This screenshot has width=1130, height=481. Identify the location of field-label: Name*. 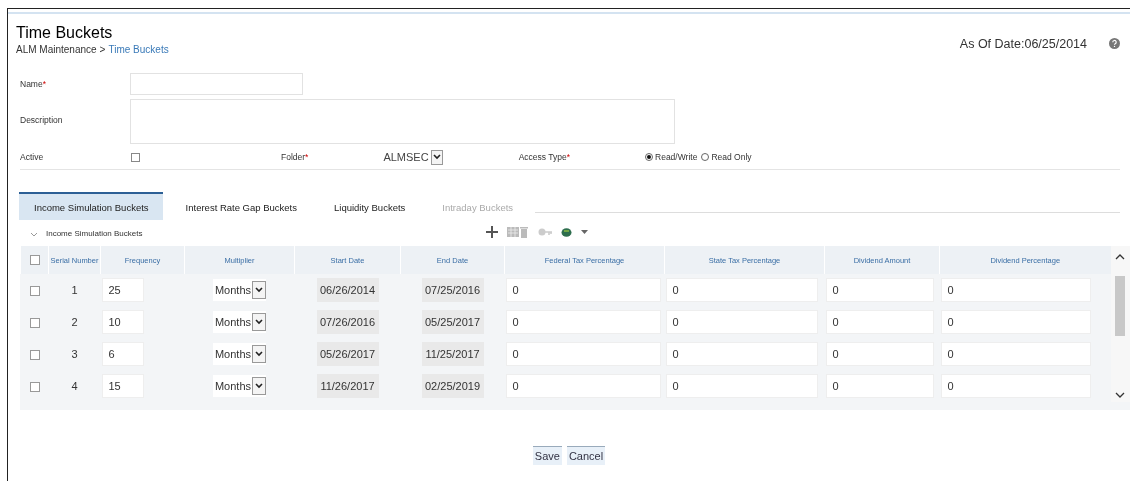
(33, 84).